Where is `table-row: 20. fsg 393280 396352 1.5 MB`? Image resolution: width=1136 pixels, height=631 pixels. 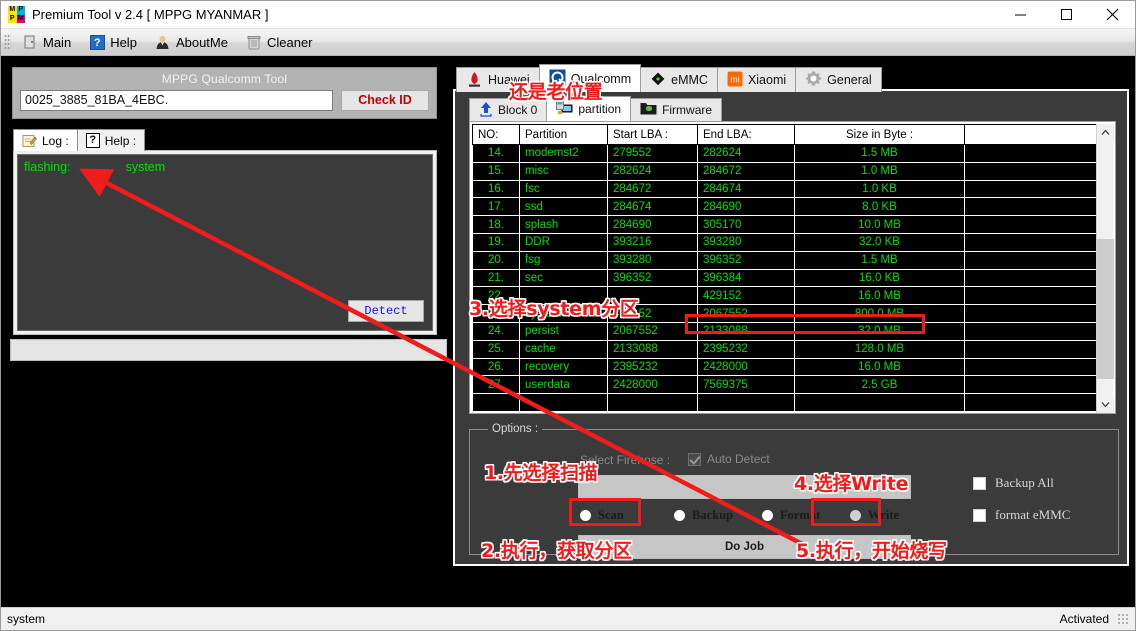 table-row: 20. fsg 393280 396352 1.5 MB is located at coordinates (785, 260).